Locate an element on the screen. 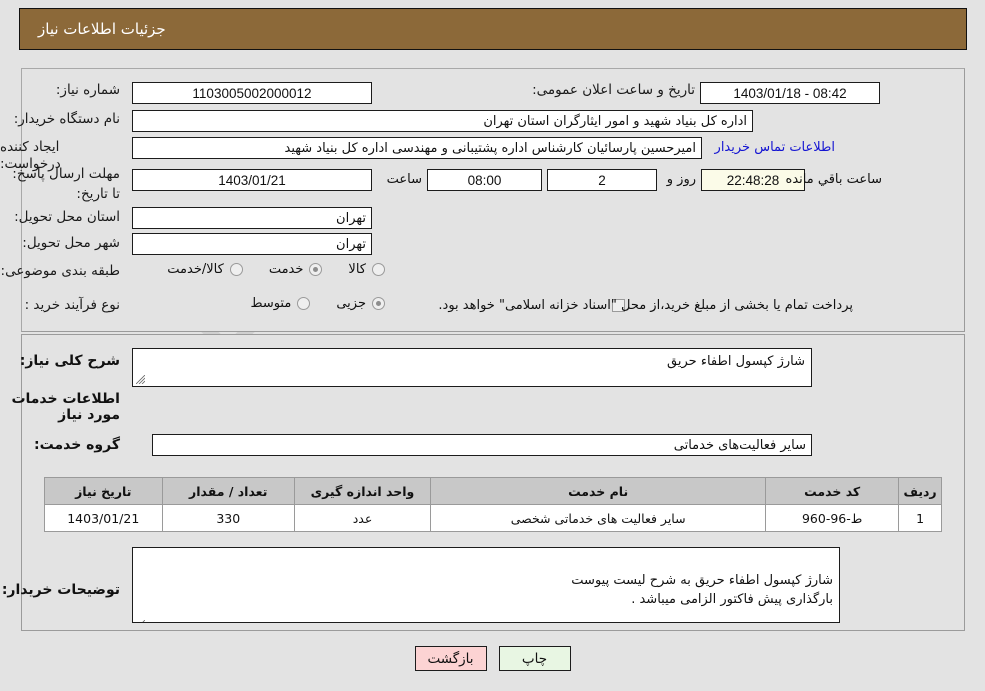 The height and width of the screenshot is (691, 985). purchase-process-option-jozi: جزیی is located at coordinates (360, 303).